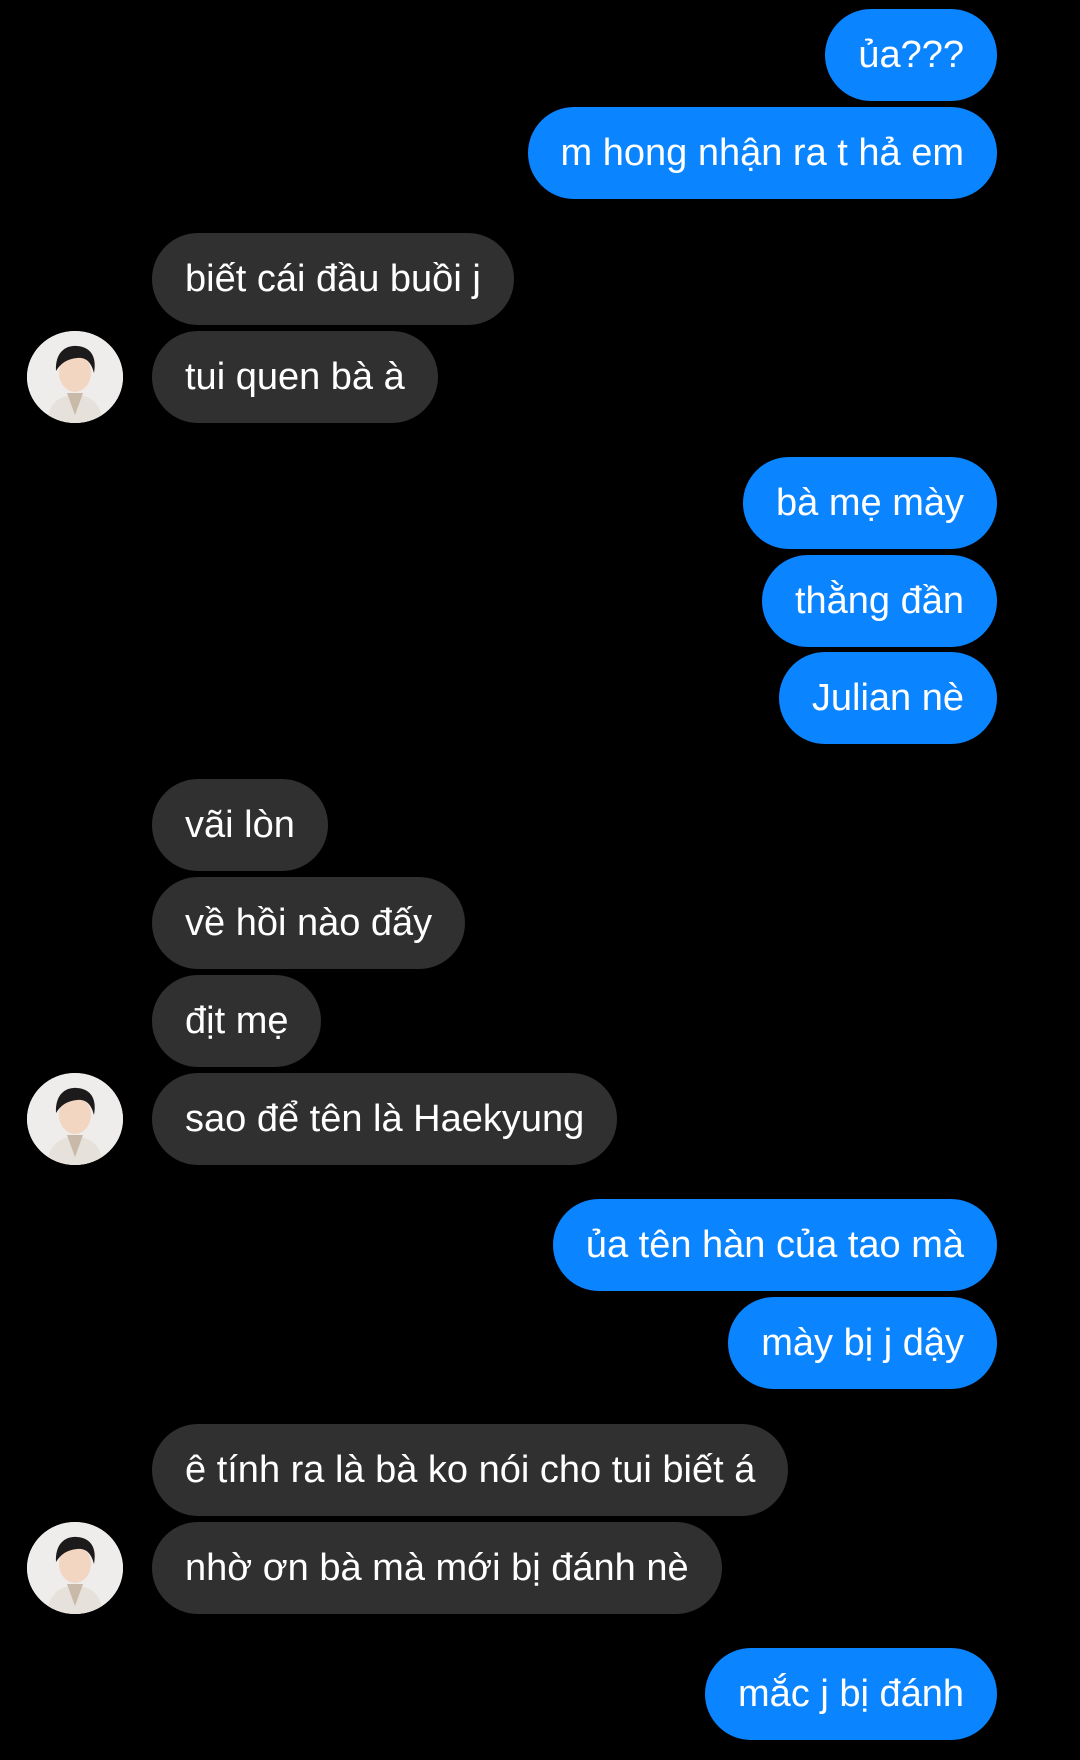 Image resolution: width=1080 pixels, height=1760 pixels. Describe the element at coordinates (879, 601) in the screenshot. I see `sent-message-bubble: thằng đần` at that location.